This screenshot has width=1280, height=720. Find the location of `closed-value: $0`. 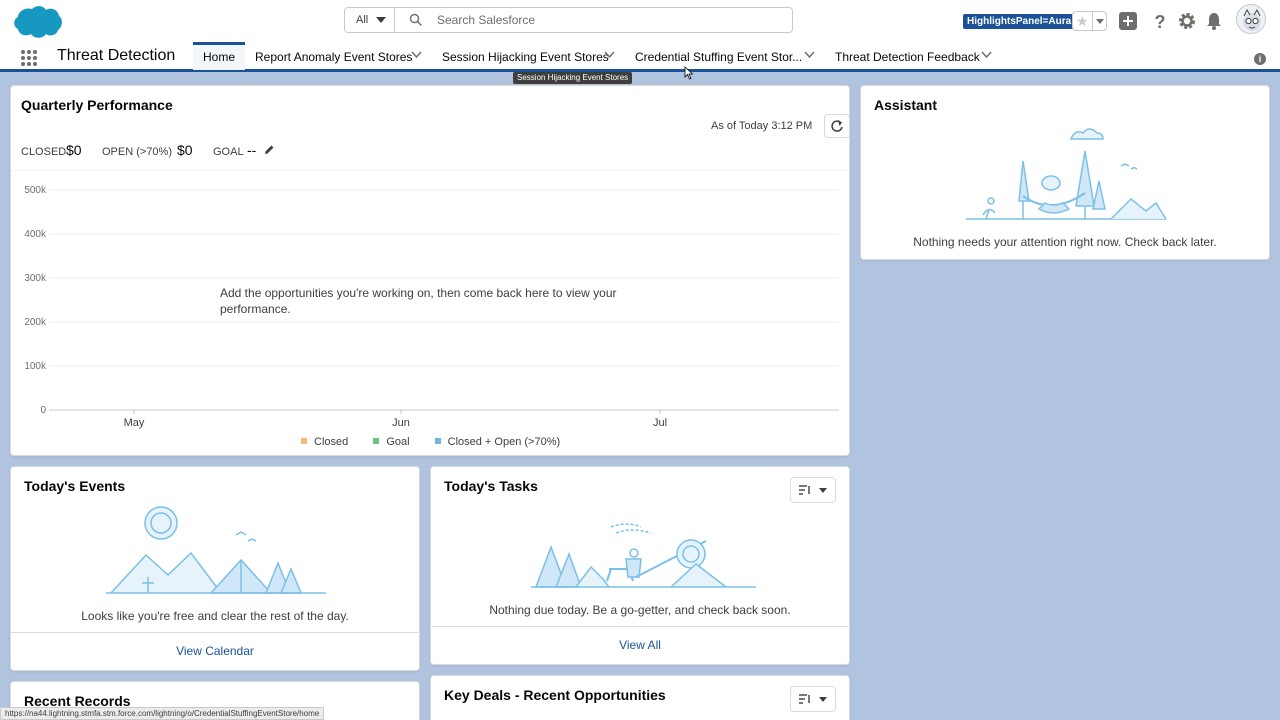

closed-value: $0 is located at coordinates (74, 150).